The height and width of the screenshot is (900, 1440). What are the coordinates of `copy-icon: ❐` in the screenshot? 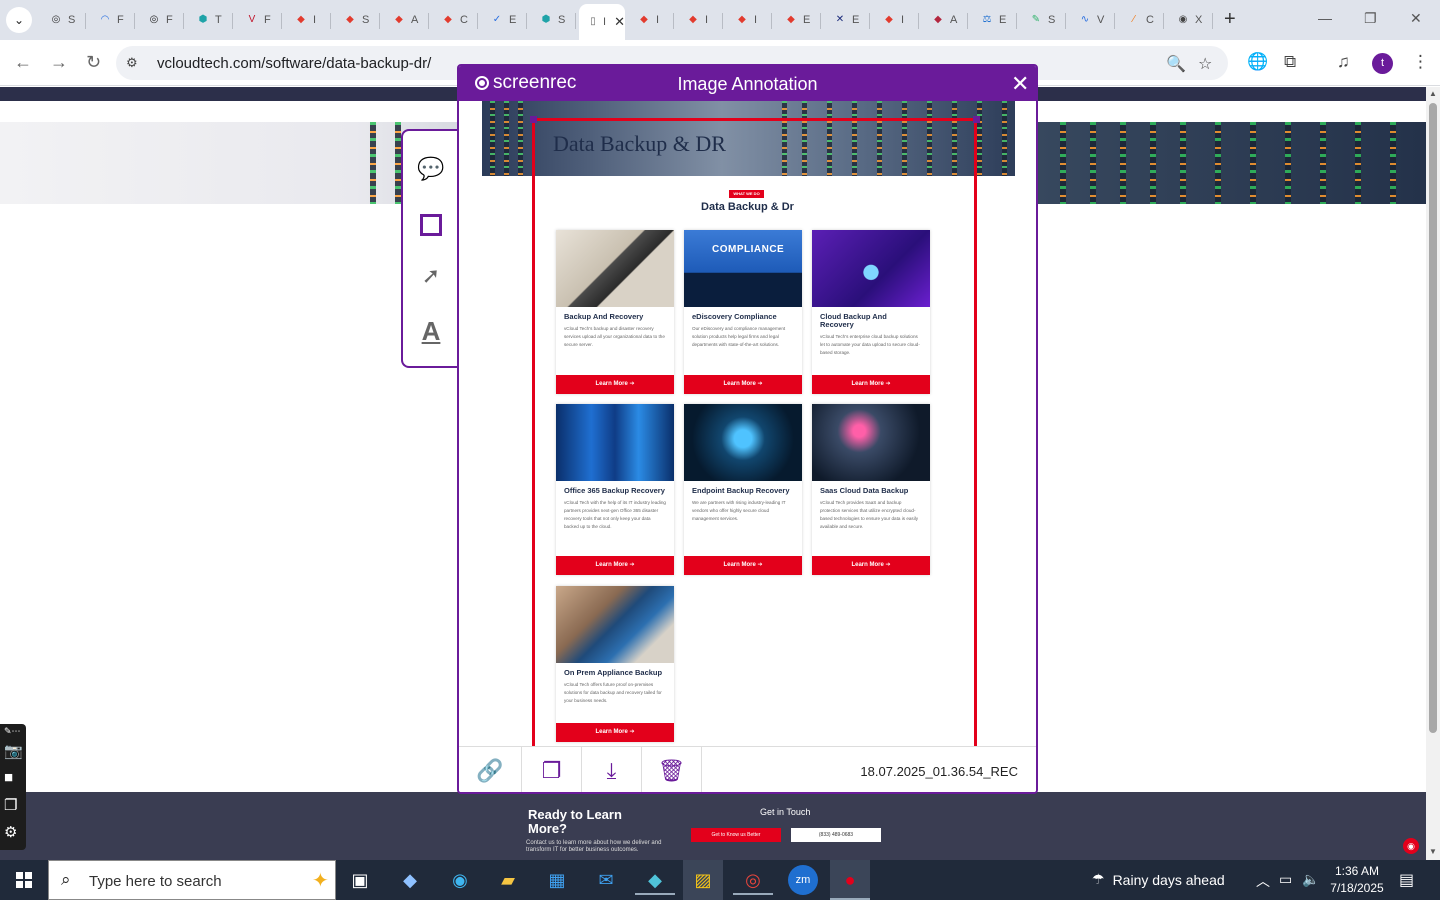 It's located at (552, 769).